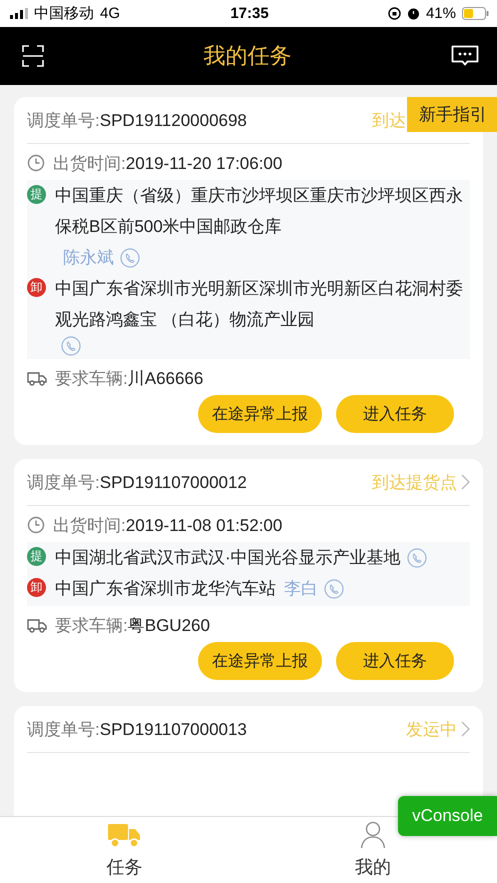  I want to click on guide-badge: 新手指引, so click(452, 114).